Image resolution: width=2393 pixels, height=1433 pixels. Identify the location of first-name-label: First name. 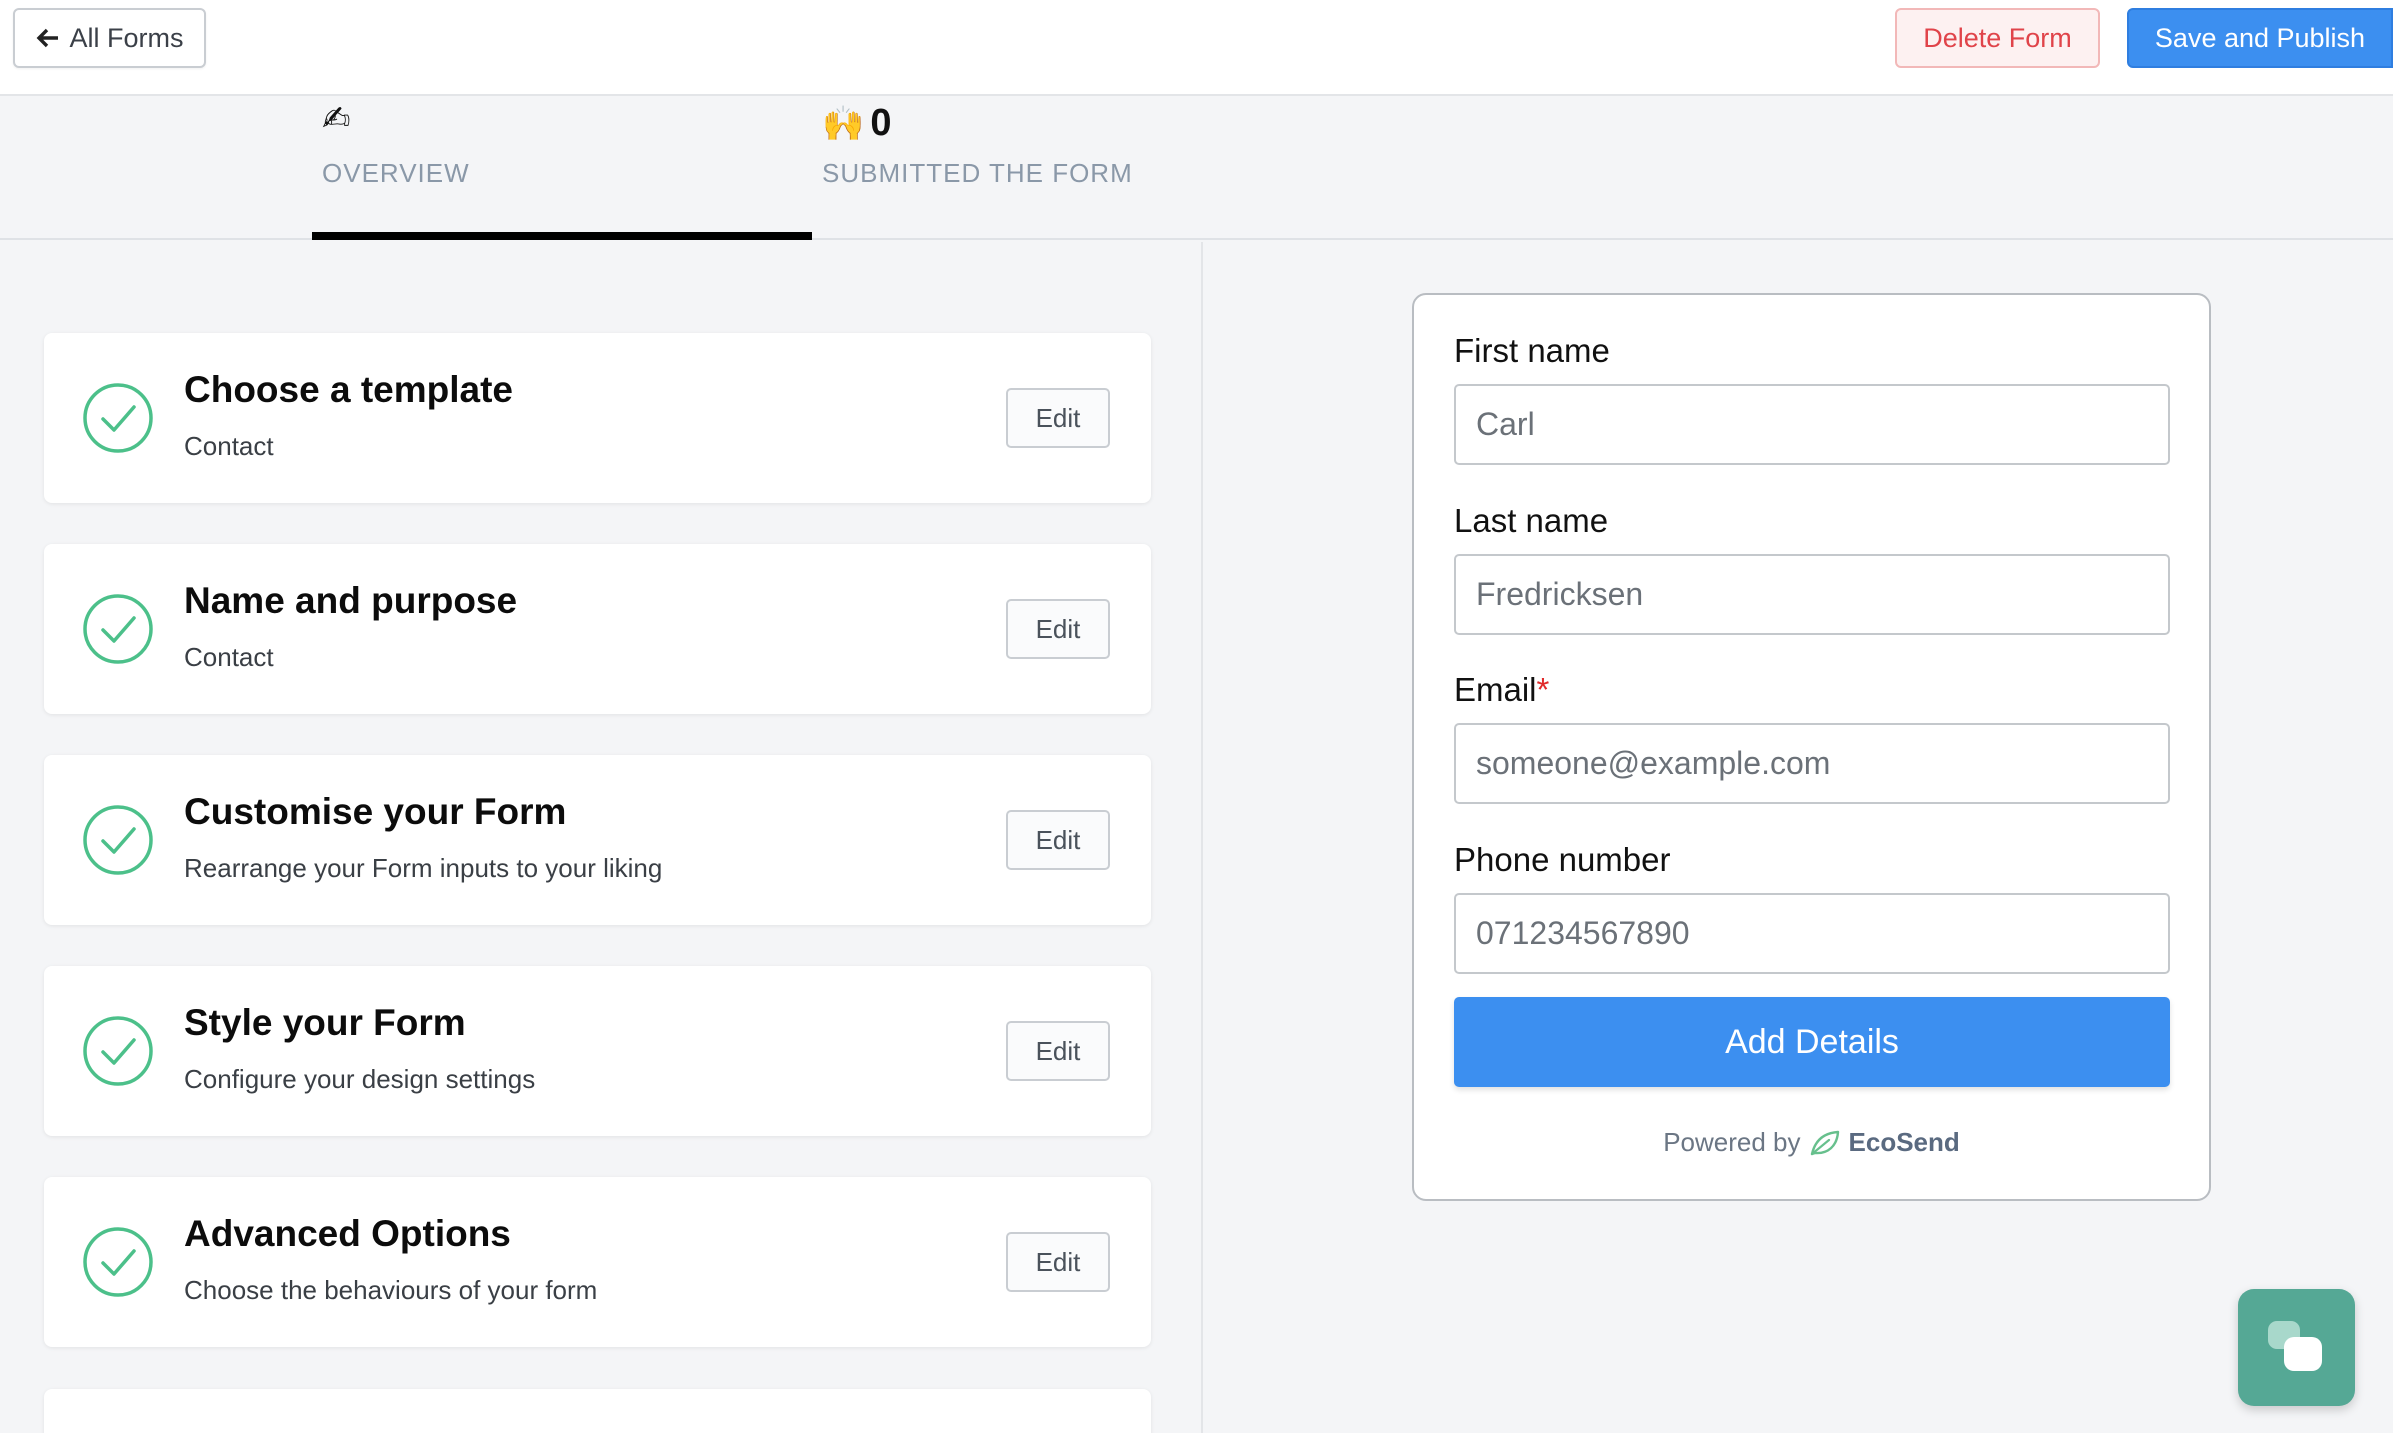
(1532, 350).